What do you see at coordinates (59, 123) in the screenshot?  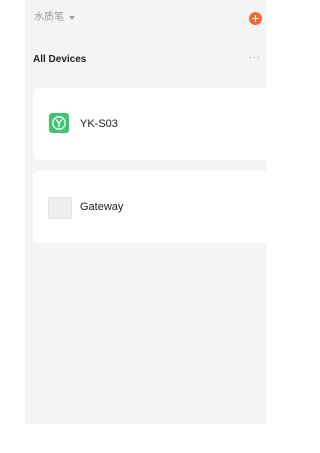 I see `y-sensor-icon` at bounding box center [59, 123].